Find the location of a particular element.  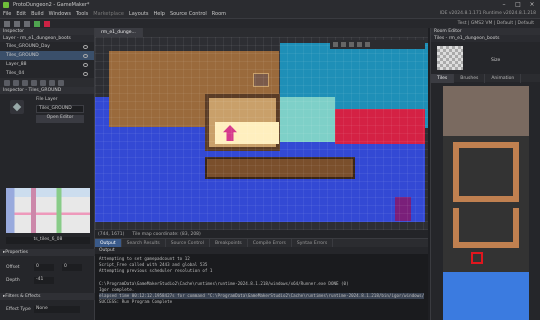

layer-label: Tiles_GROUND is located at coordinates (22, 55).